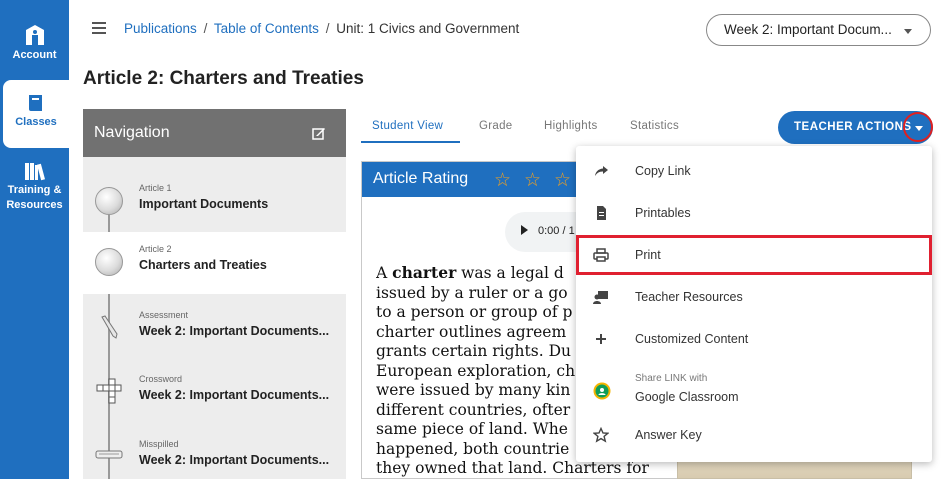 The image size is (947, 479). I want to click on printer-icon, so click(601, 255).